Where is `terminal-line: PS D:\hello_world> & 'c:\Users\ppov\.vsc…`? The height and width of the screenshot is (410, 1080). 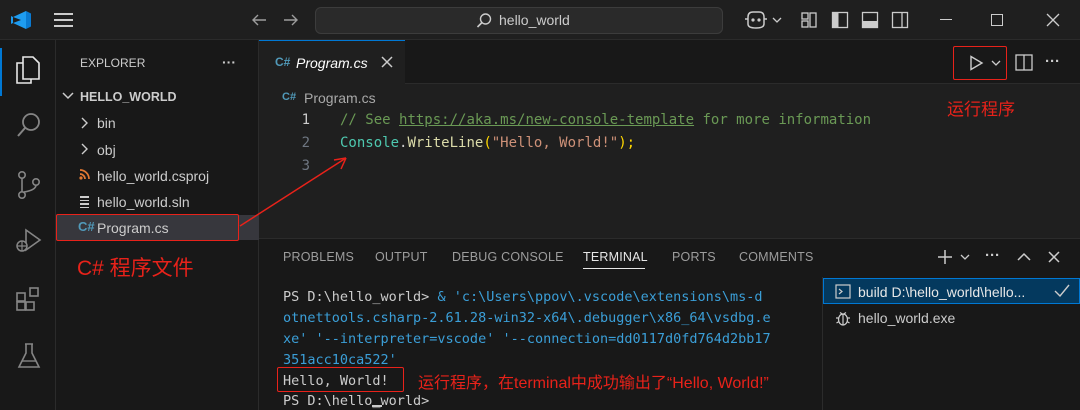
terminal-line: PS D:\hello_world> & 'c:\Users\ppov\.vsc… is located at coordinates (523, 297).